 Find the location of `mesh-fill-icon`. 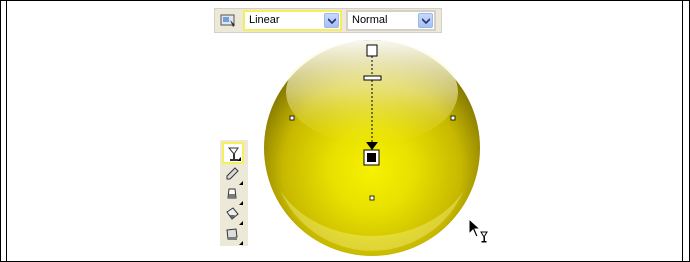

mesh-fill-icon is located at coordinates (232, 234).